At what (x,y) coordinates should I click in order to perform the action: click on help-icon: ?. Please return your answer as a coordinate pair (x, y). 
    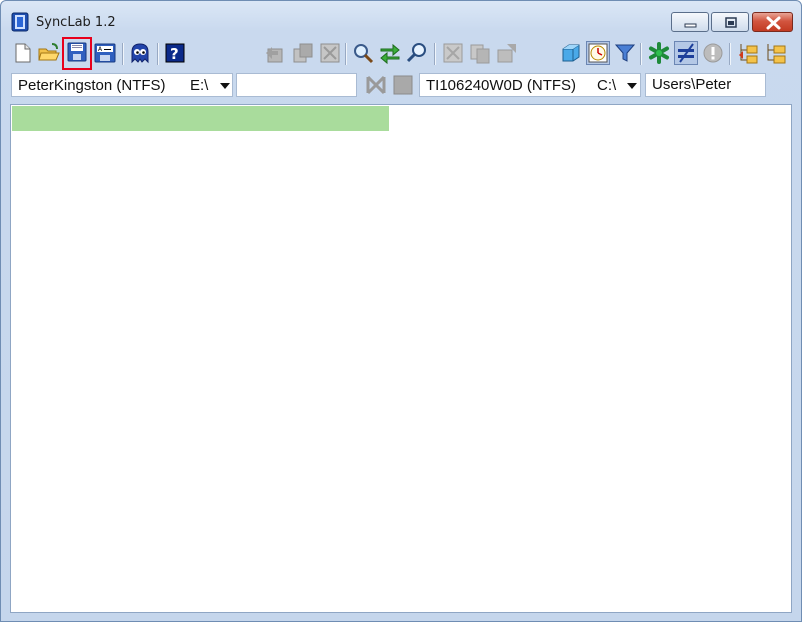
    Looking at the image, I should click on (175, 53).